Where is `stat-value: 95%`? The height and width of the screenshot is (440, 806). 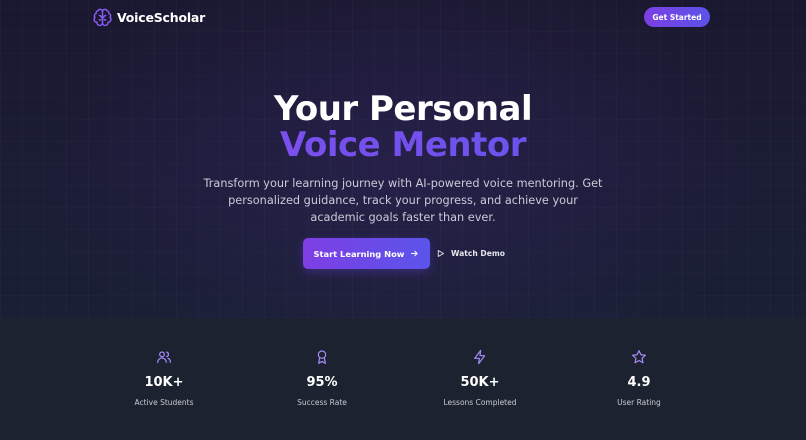 stat-value: 95% is located at coordinates (322, 382).